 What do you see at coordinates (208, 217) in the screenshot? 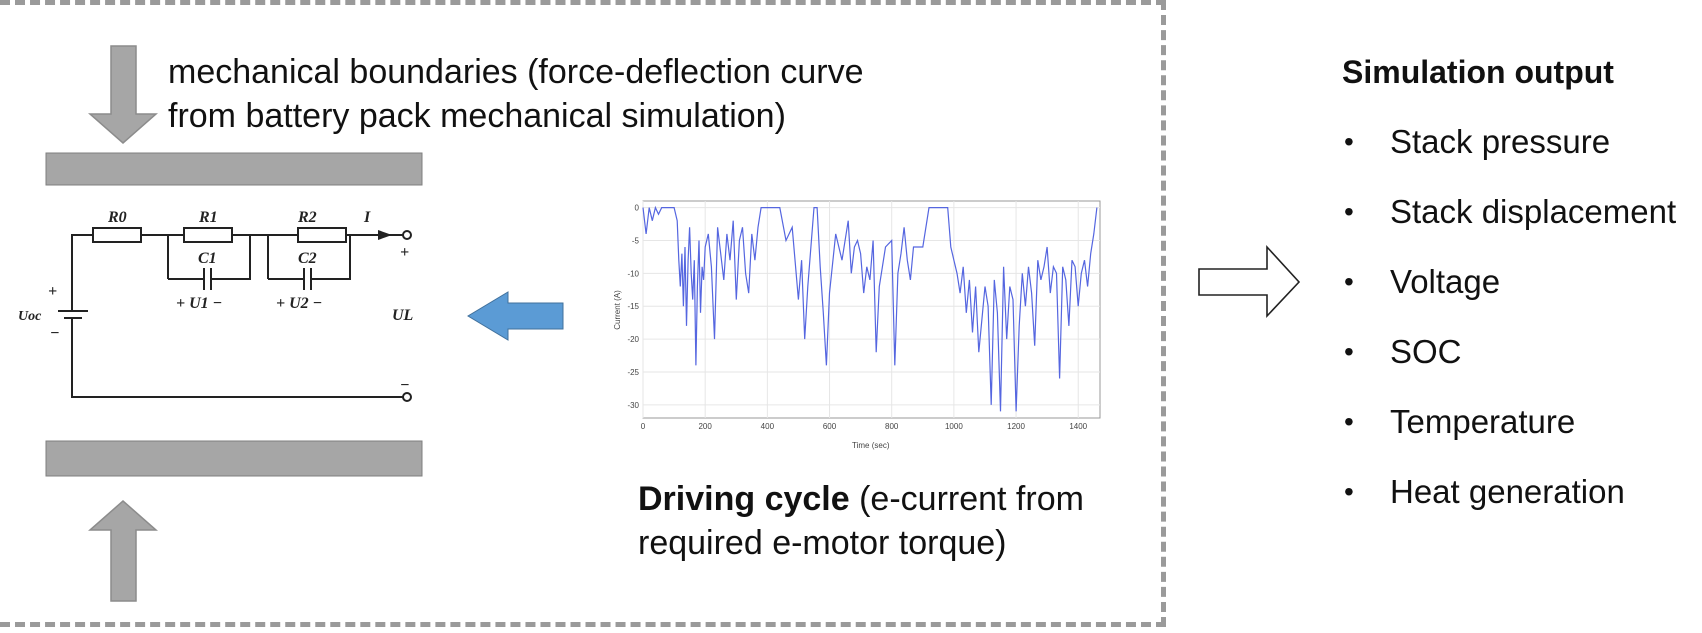
I see `label-r1: R1` at bounding box center [208, 217].